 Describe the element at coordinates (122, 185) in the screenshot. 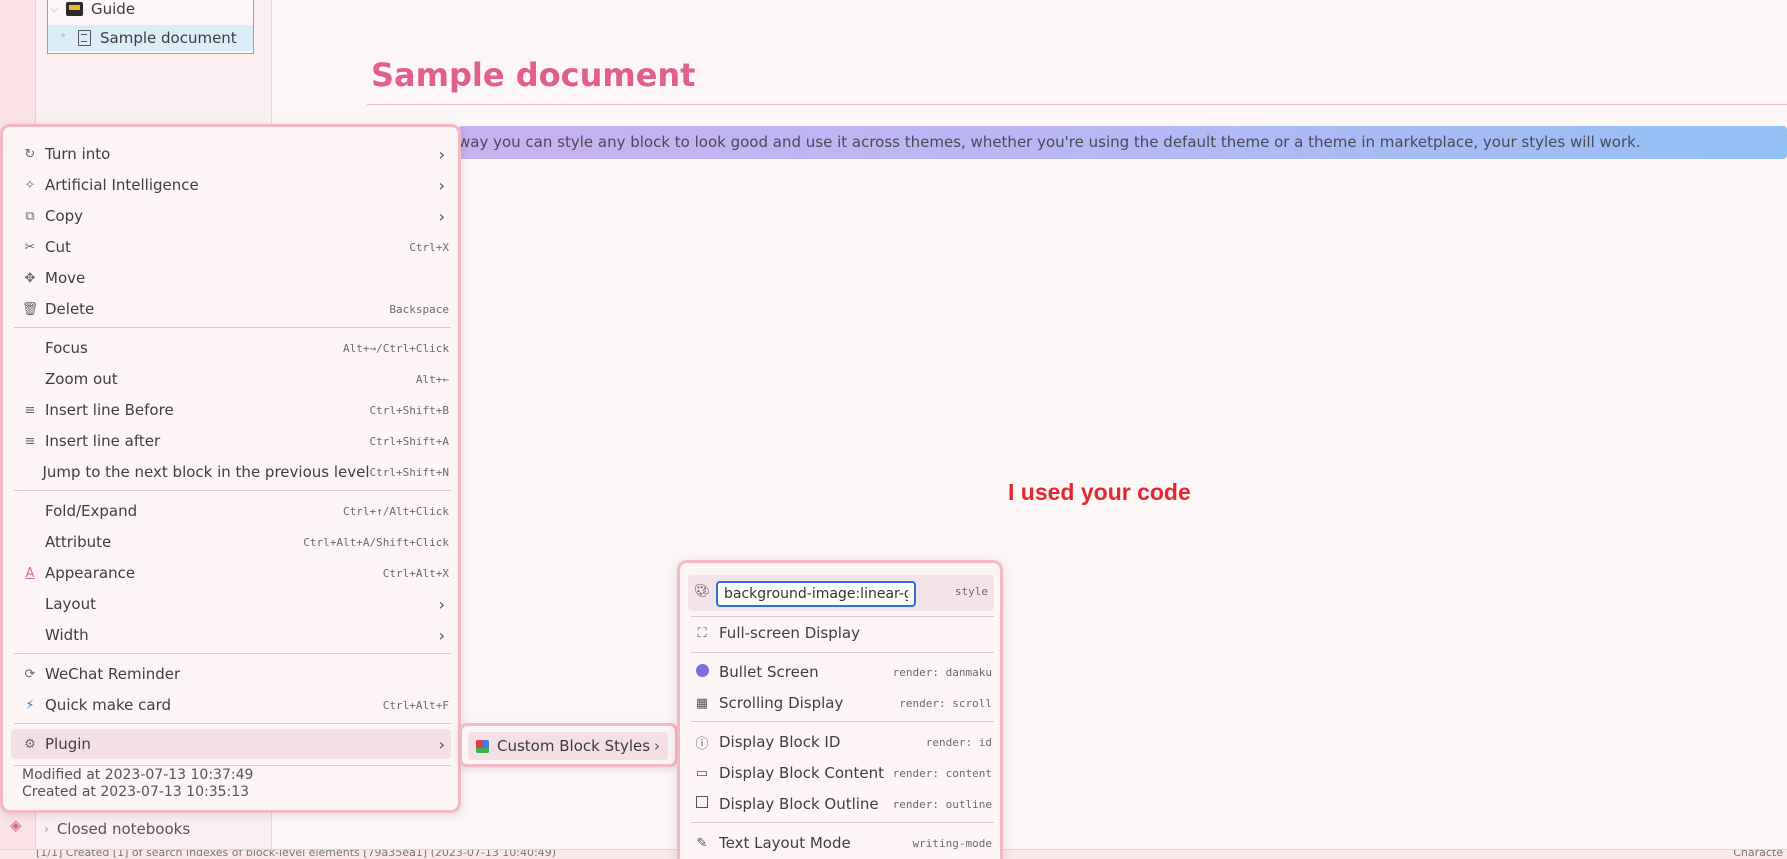

I see `menu-item-label: Artificial Intelligence` at that location.